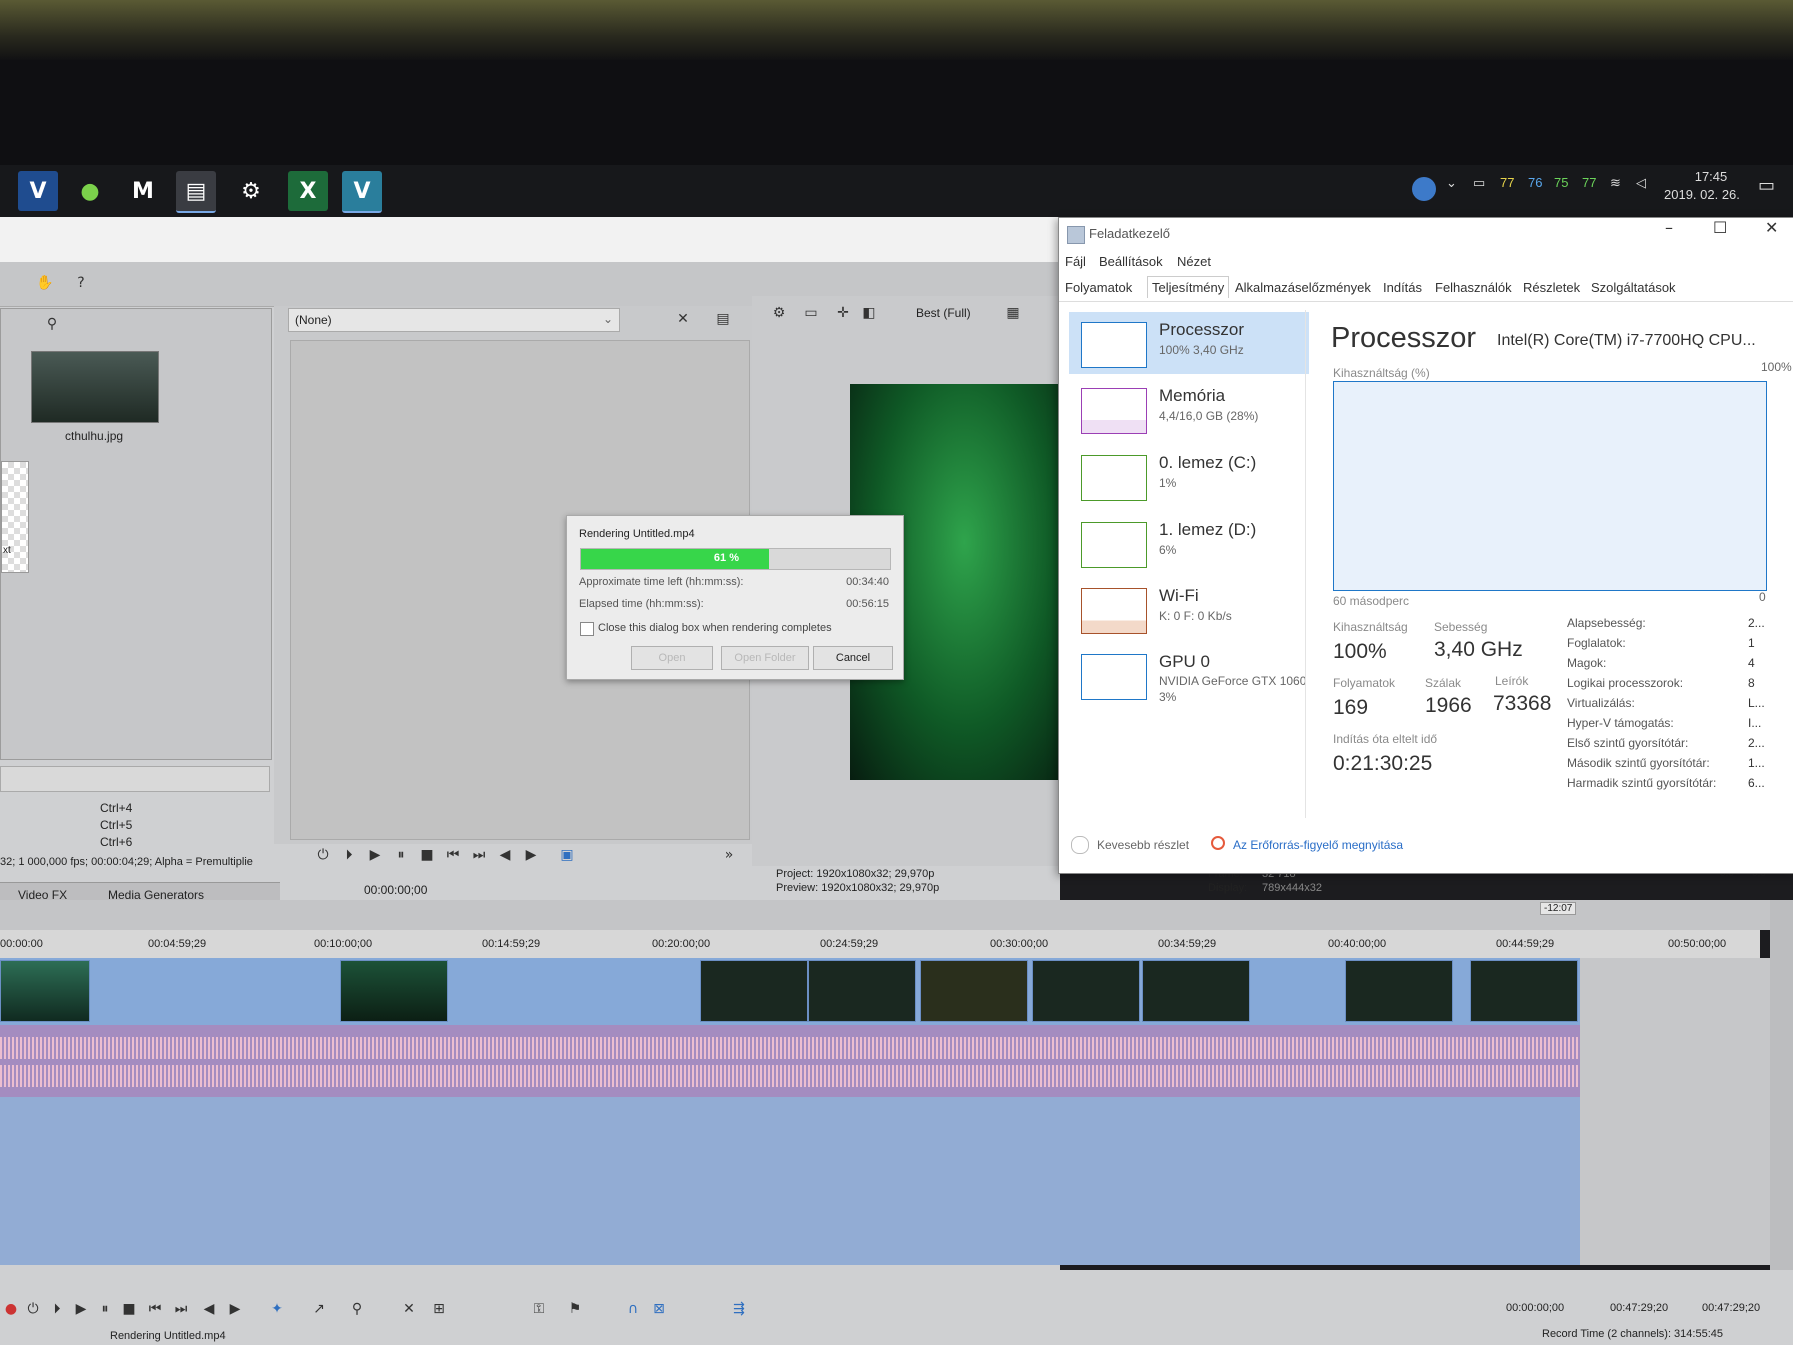 The image size is (1793, 1345). What do you see at coordinates (1013, 313) in the screenshot?
I see `grid-icon: ▦` at bounding box center [1013, 313].